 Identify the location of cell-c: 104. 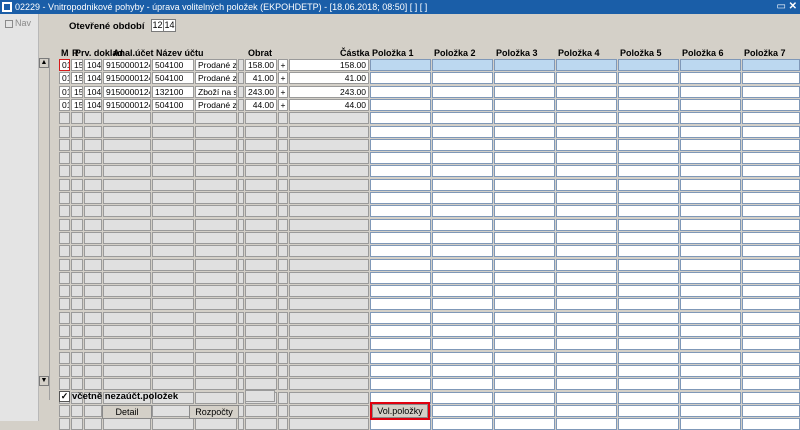
(93, 78).